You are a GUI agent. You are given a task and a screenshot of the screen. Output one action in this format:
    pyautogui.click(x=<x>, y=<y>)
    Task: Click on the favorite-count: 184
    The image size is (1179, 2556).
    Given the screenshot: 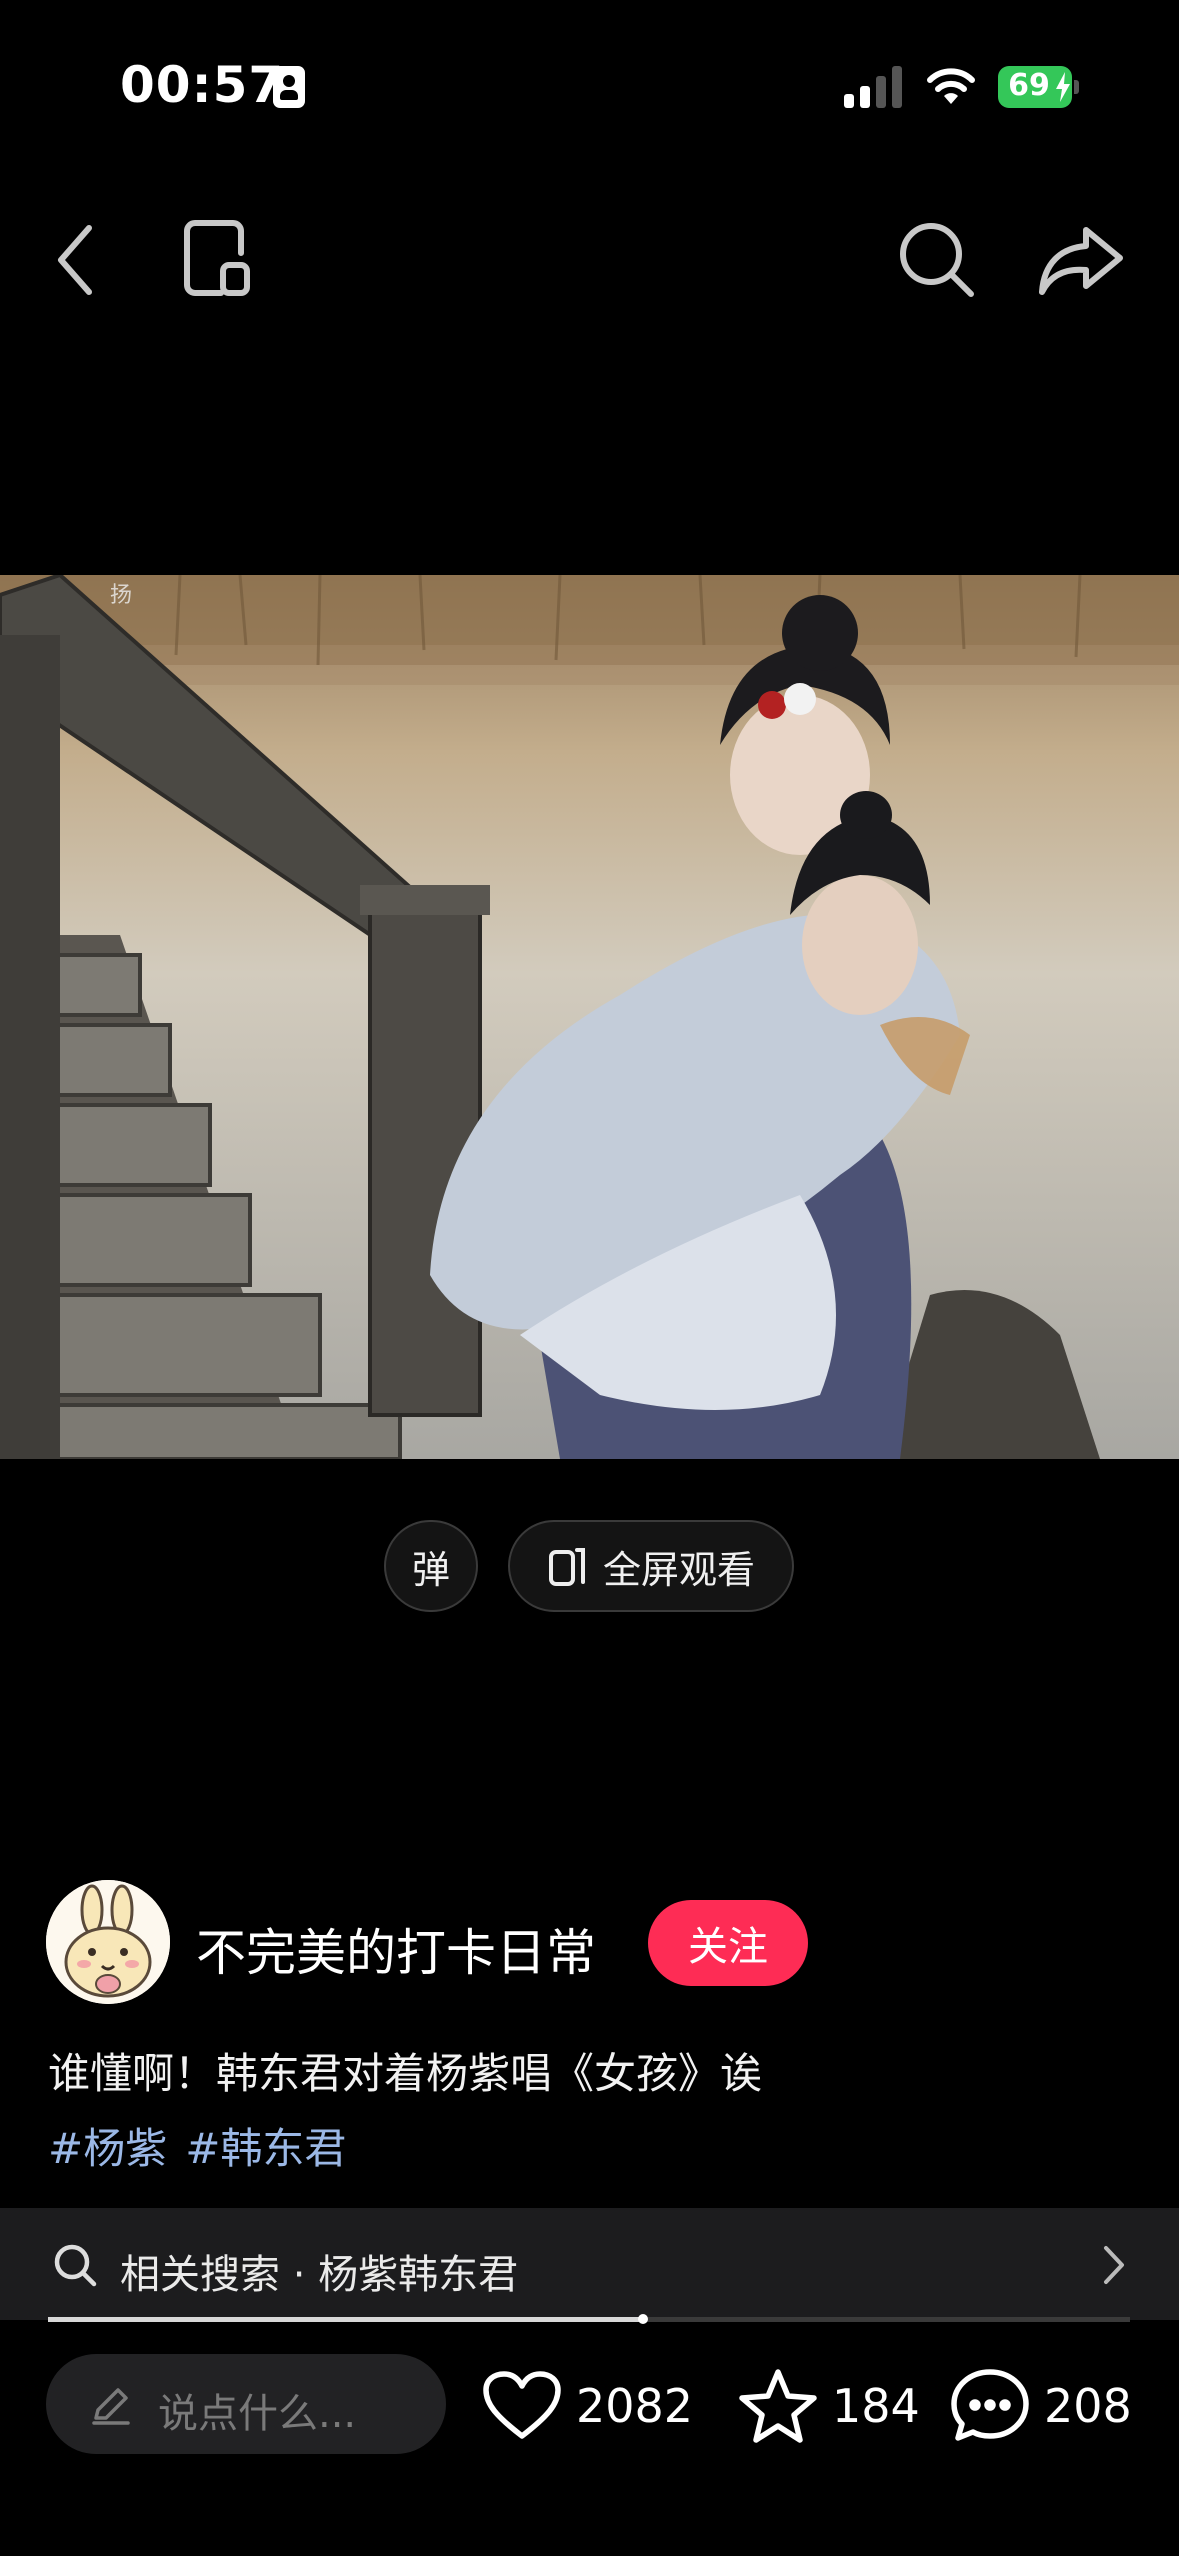 What is the action you would take?
    pyautogui.click(x=876, y=2406)
    